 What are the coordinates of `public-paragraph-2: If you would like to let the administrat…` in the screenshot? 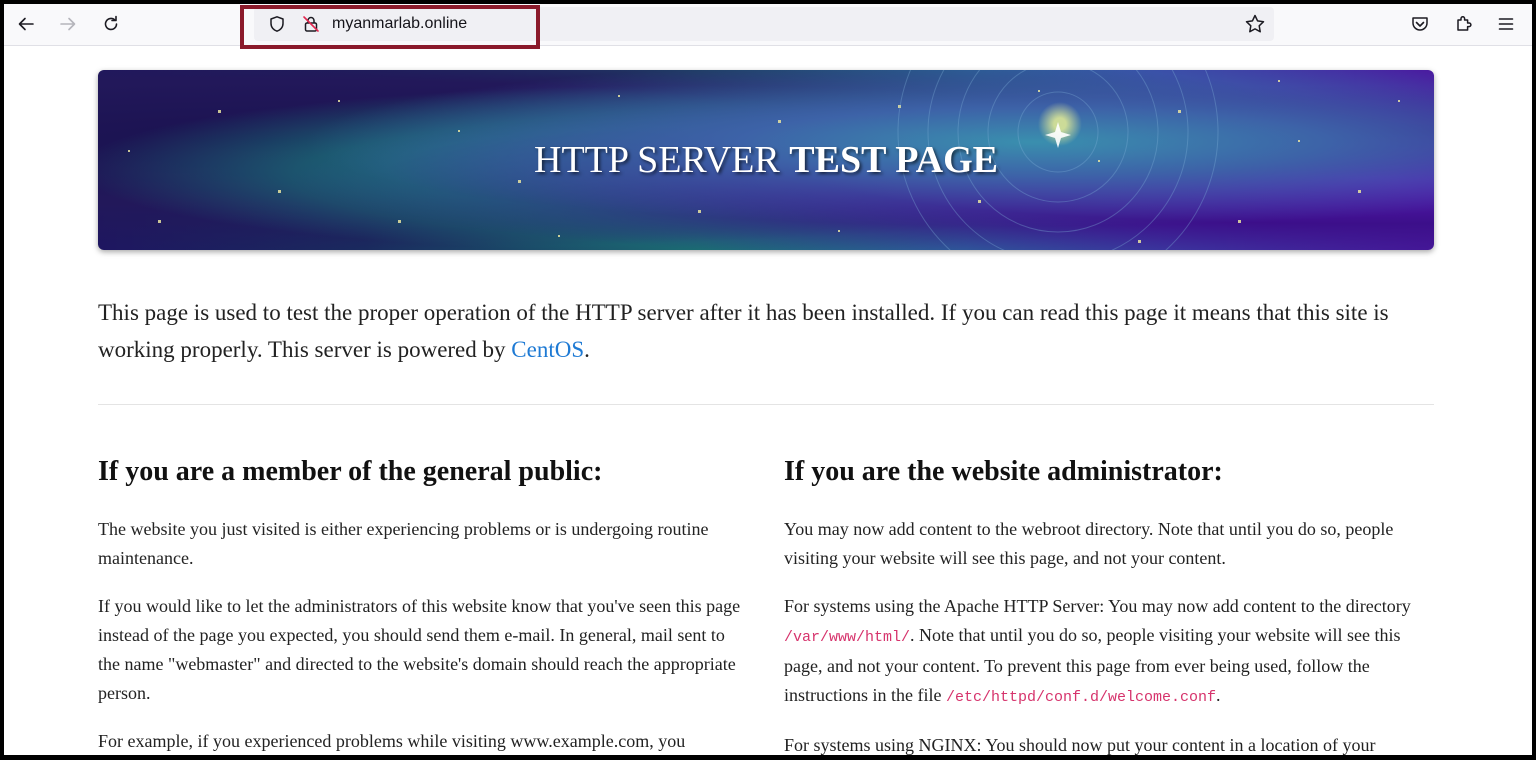 It's located at (419, 649).